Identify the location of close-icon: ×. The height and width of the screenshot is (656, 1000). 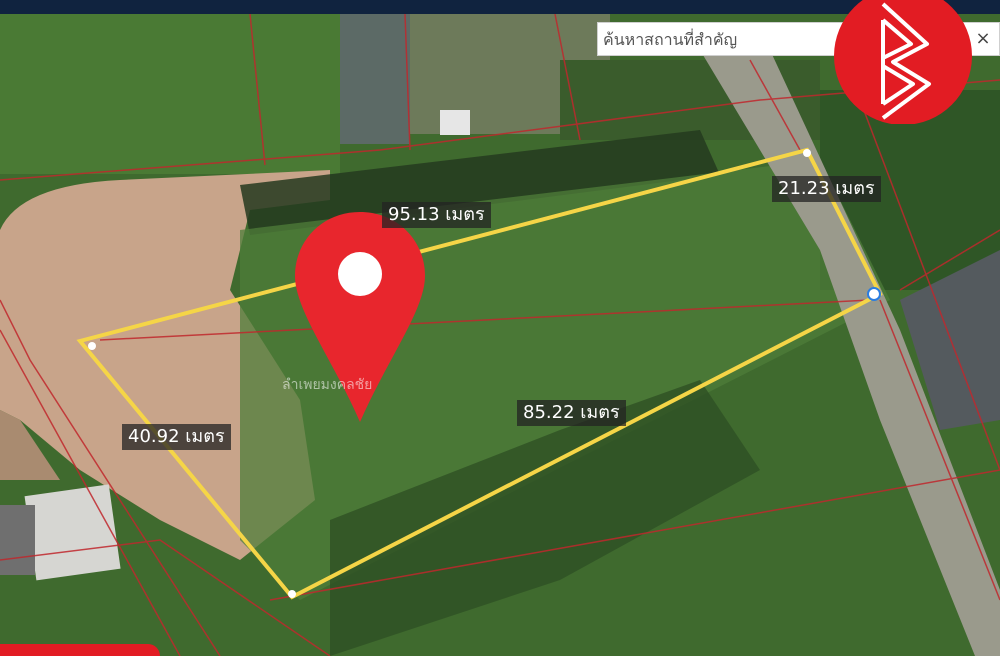
(983, 39).